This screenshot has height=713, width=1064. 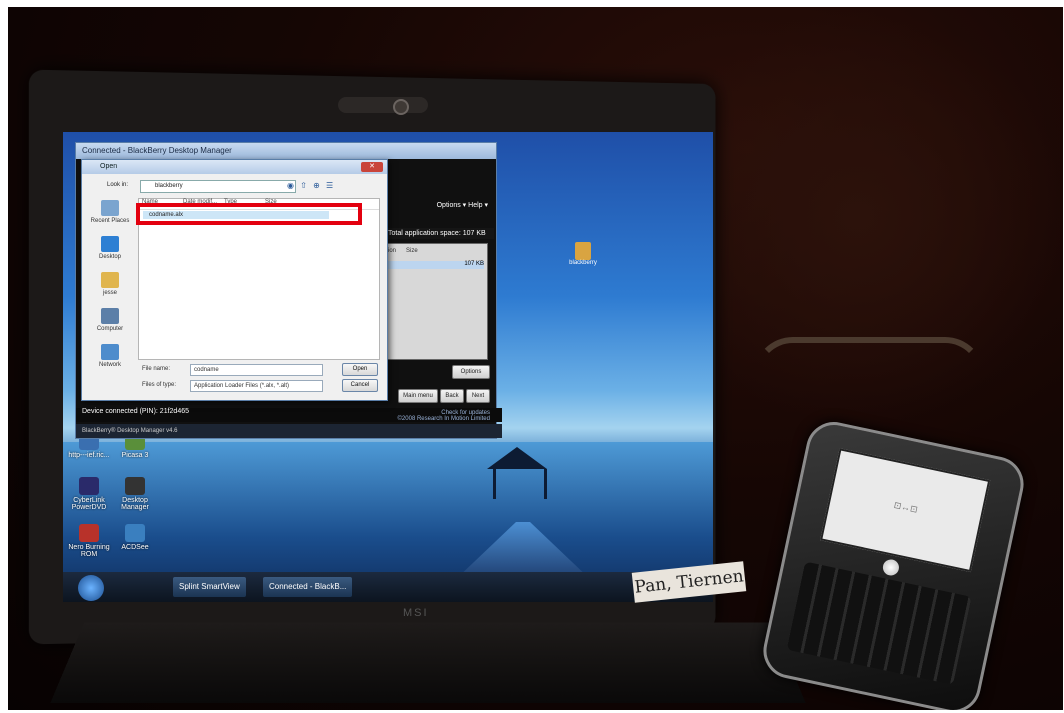 What do you see at coordinates (91, 588) in the screenshot?
I see `start-button-icon` at bounding box center [91, 588].